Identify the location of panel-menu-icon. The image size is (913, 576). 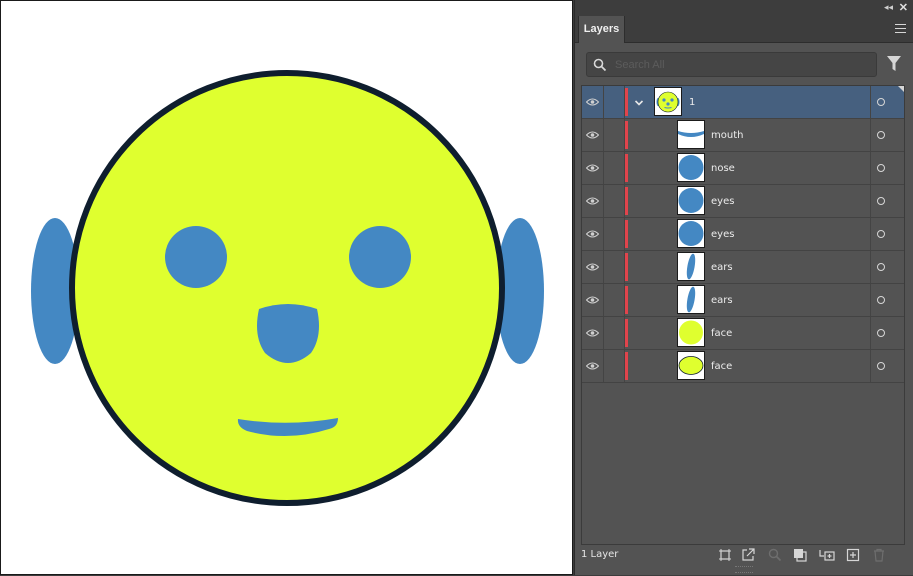
(900, 28).